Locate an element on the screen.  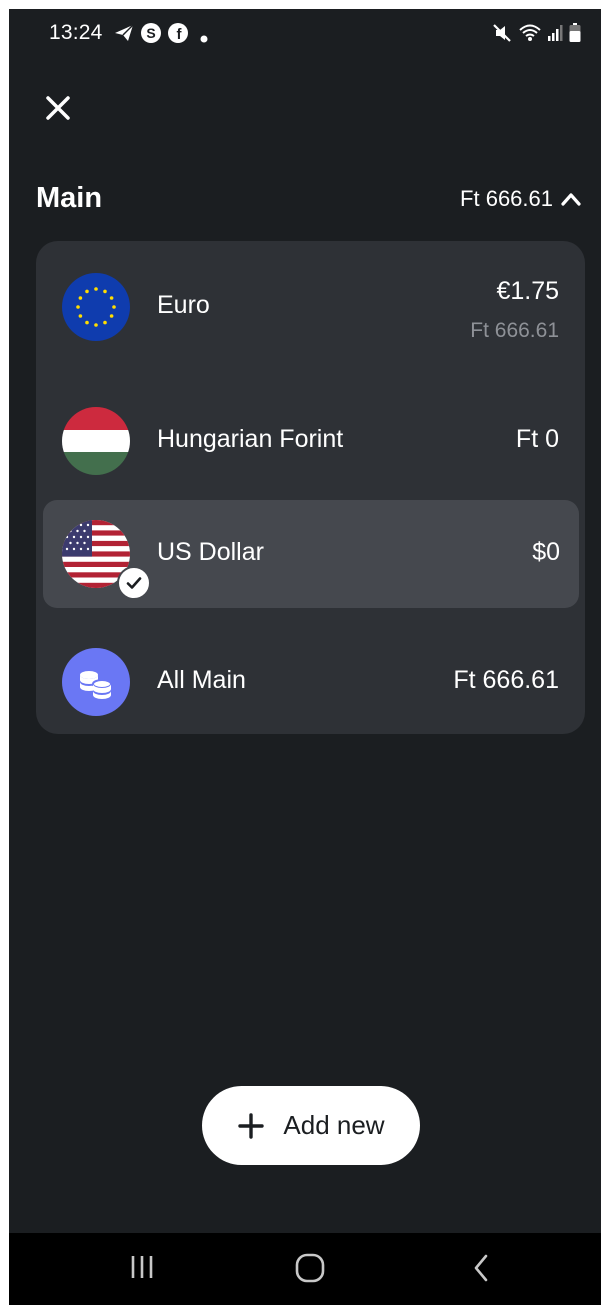
status-icons is located at coordinates (536, 35).